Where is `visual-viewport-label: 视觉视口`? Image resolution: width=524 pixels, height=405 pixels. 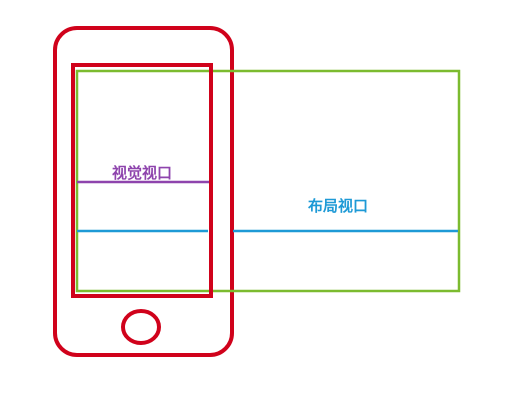 visual-viewport-label: 视觉视口 is located at coordinates (142, 173).